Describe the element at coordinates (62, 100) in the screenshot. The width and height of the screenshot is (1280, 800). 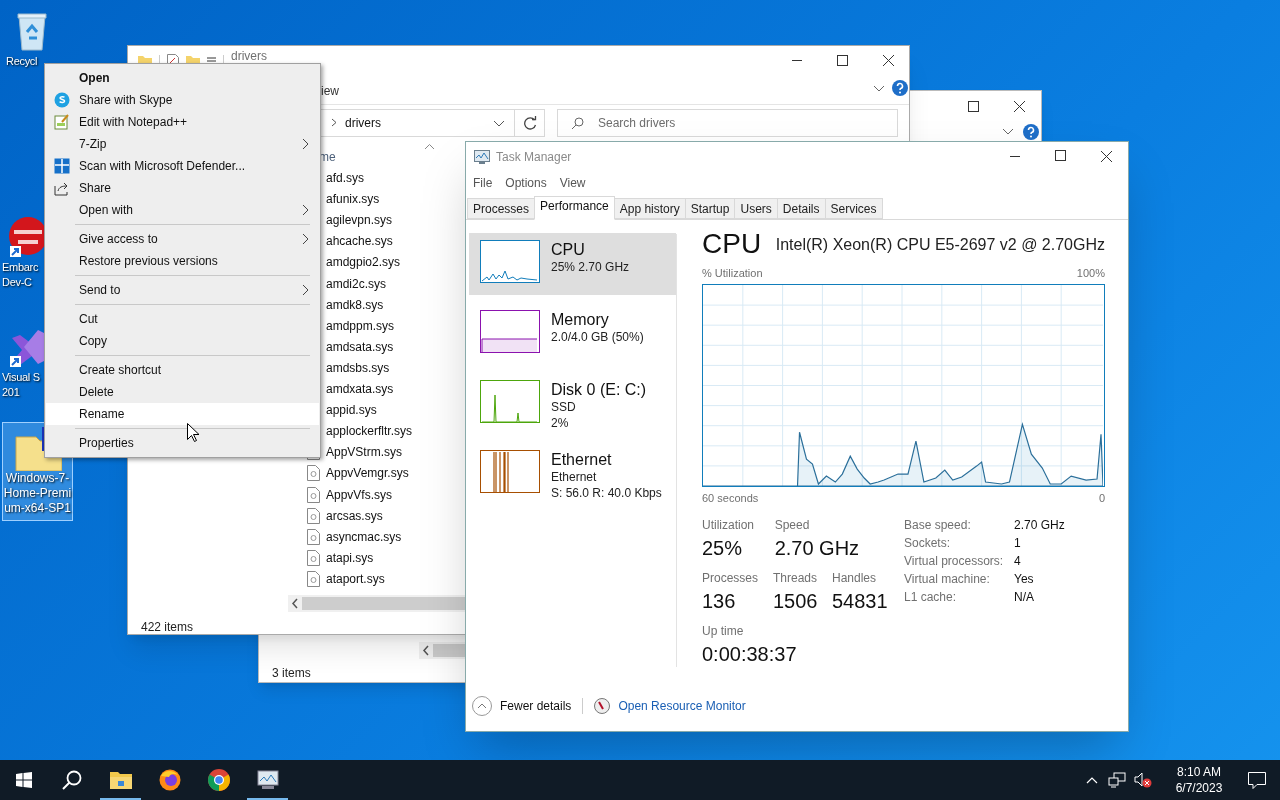
I see `skype-icon` at that location.